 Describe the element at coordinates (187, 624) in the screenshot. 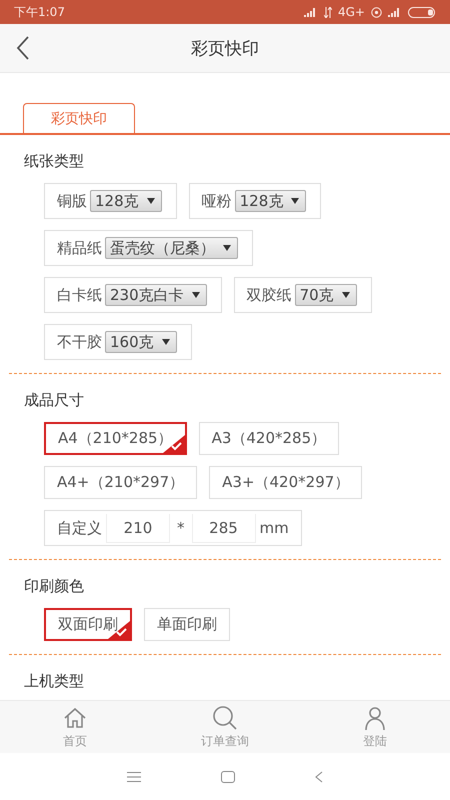

I see `option-button: 单面印刷` at that location.